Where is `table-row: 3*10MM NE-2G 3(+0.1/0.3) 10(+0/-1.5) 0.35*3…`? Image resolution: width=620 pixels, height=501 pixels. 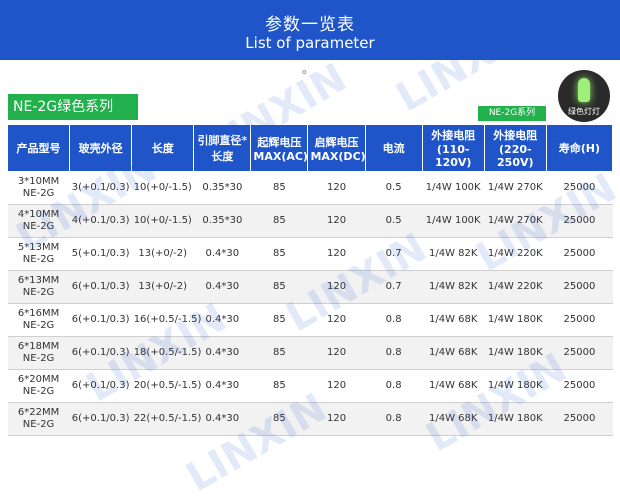
table-row: 3*10MM NE-2G 3(+0.1/0.3) 10(+0/-1.5) 0.35*3… is located at coordinates (310, 188).